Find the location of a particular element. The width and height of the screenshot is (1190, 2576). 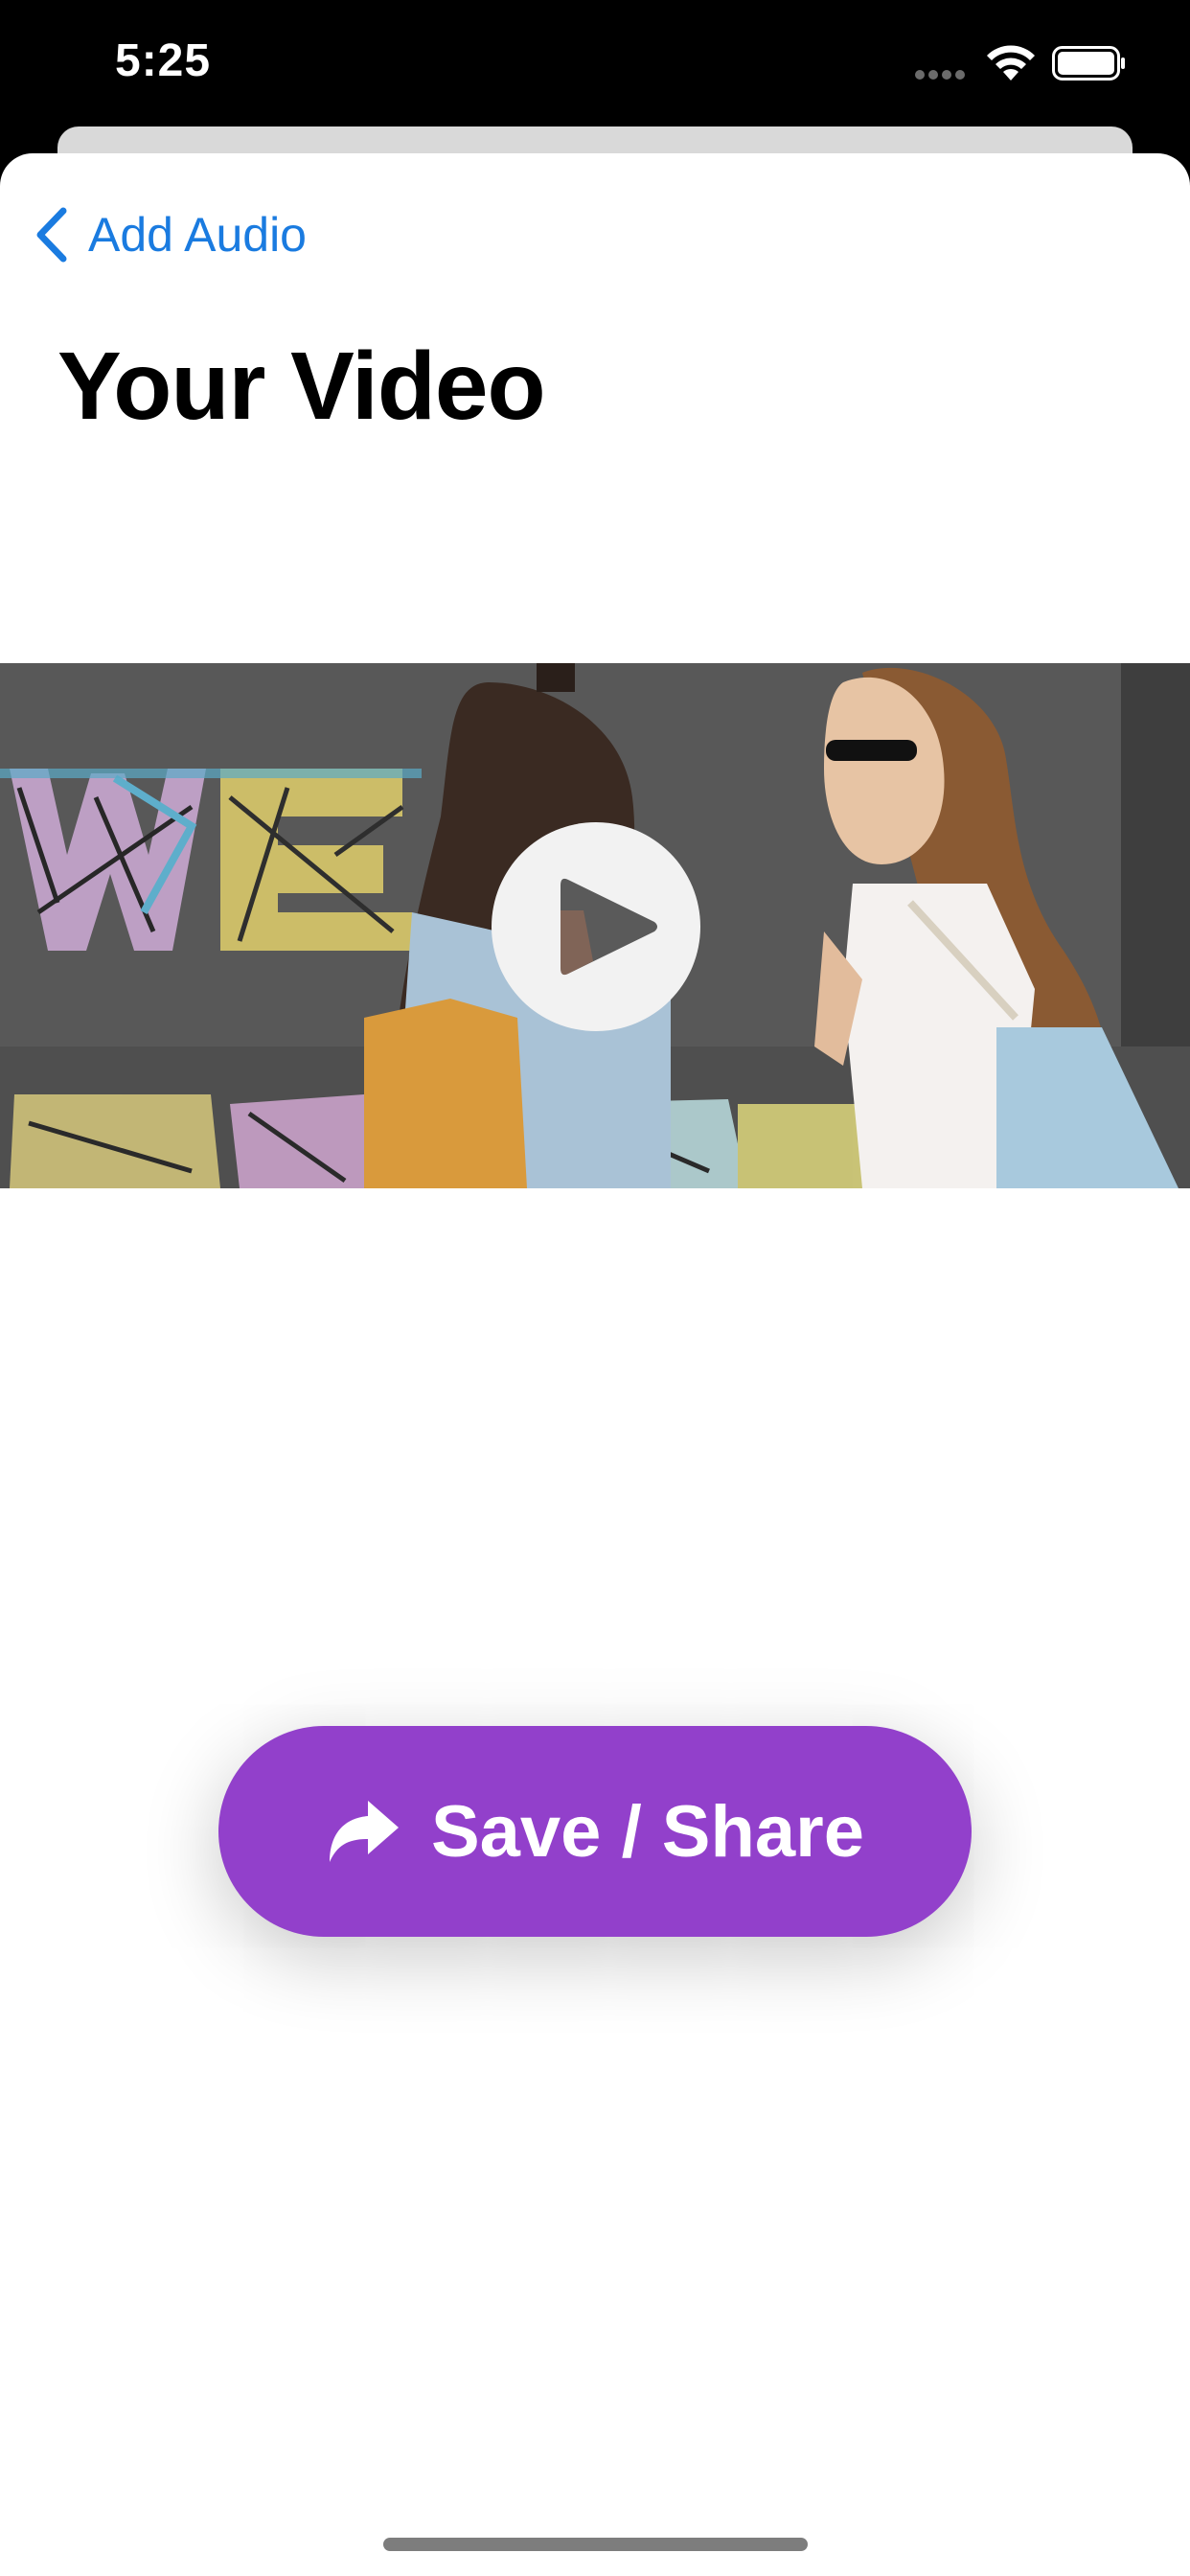

share-arrow-icon is located at coordinates (364, 1832).